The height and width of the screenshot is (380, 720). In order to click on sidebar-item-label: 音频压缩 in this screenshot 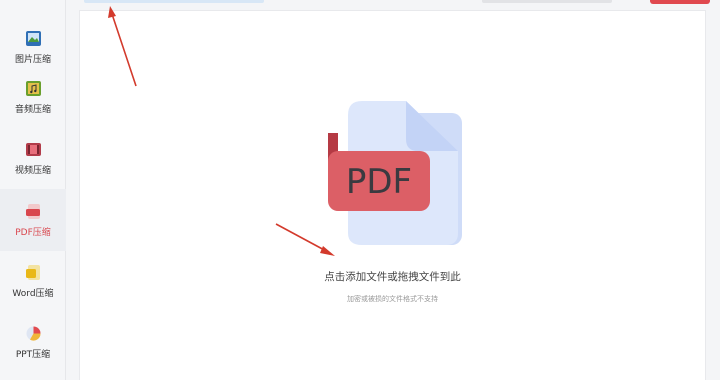, I will do `click(32, 109)`.